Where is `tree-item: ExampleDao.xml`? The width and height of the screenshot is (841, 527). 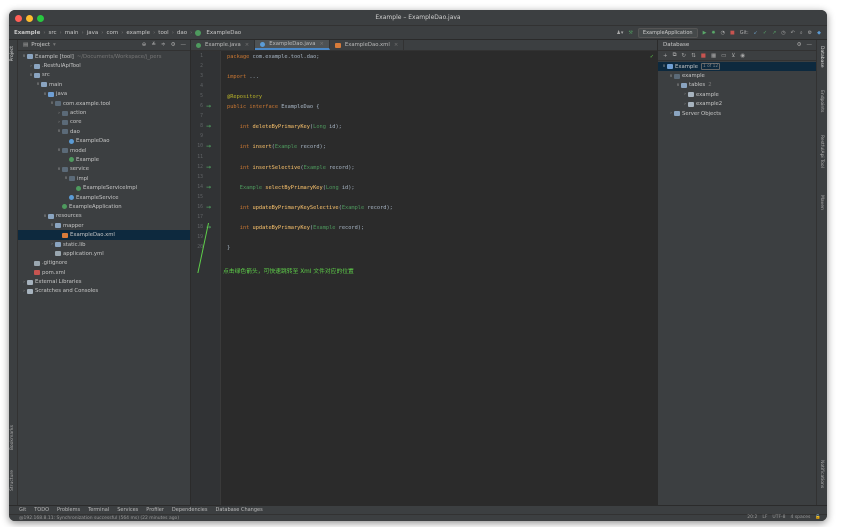 tree-item: ExampleDao.xml is located at coordinates (104, 235).